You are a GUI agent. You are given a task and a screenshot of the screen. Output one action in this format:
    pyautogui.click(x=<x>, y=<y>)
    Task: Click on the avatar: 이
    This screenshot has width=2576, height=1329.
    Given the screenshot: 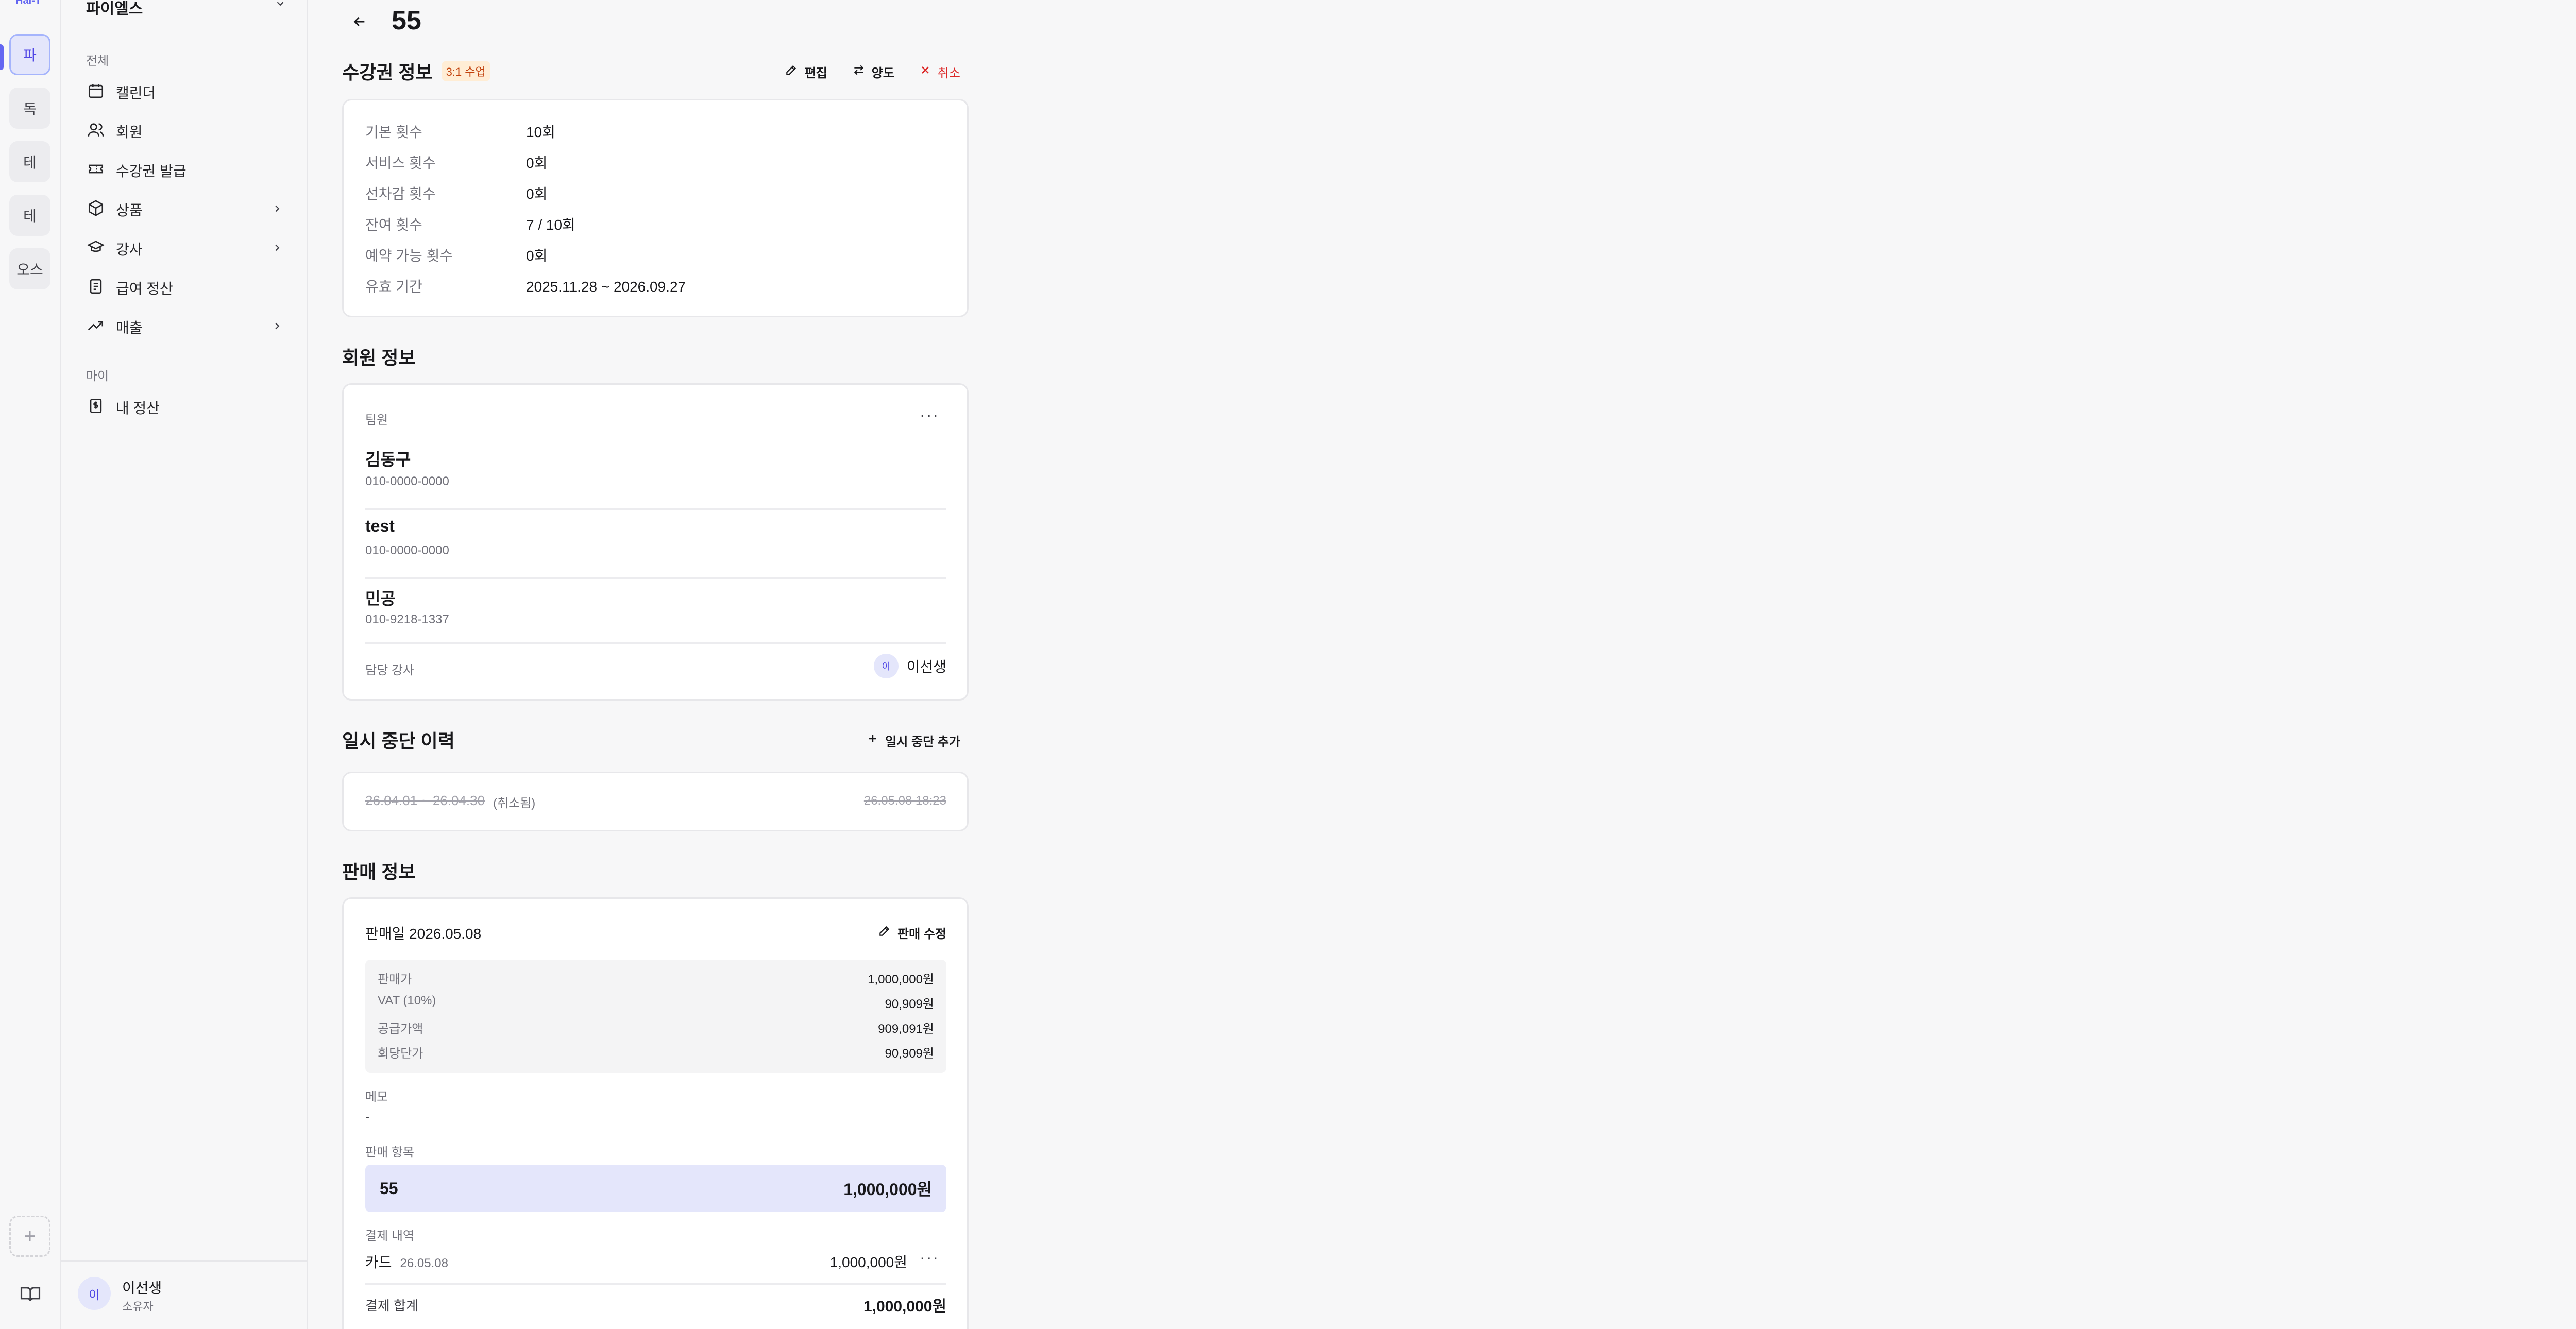 What is the action you would take?
    pyautogui.click(x=886, y=666)
    